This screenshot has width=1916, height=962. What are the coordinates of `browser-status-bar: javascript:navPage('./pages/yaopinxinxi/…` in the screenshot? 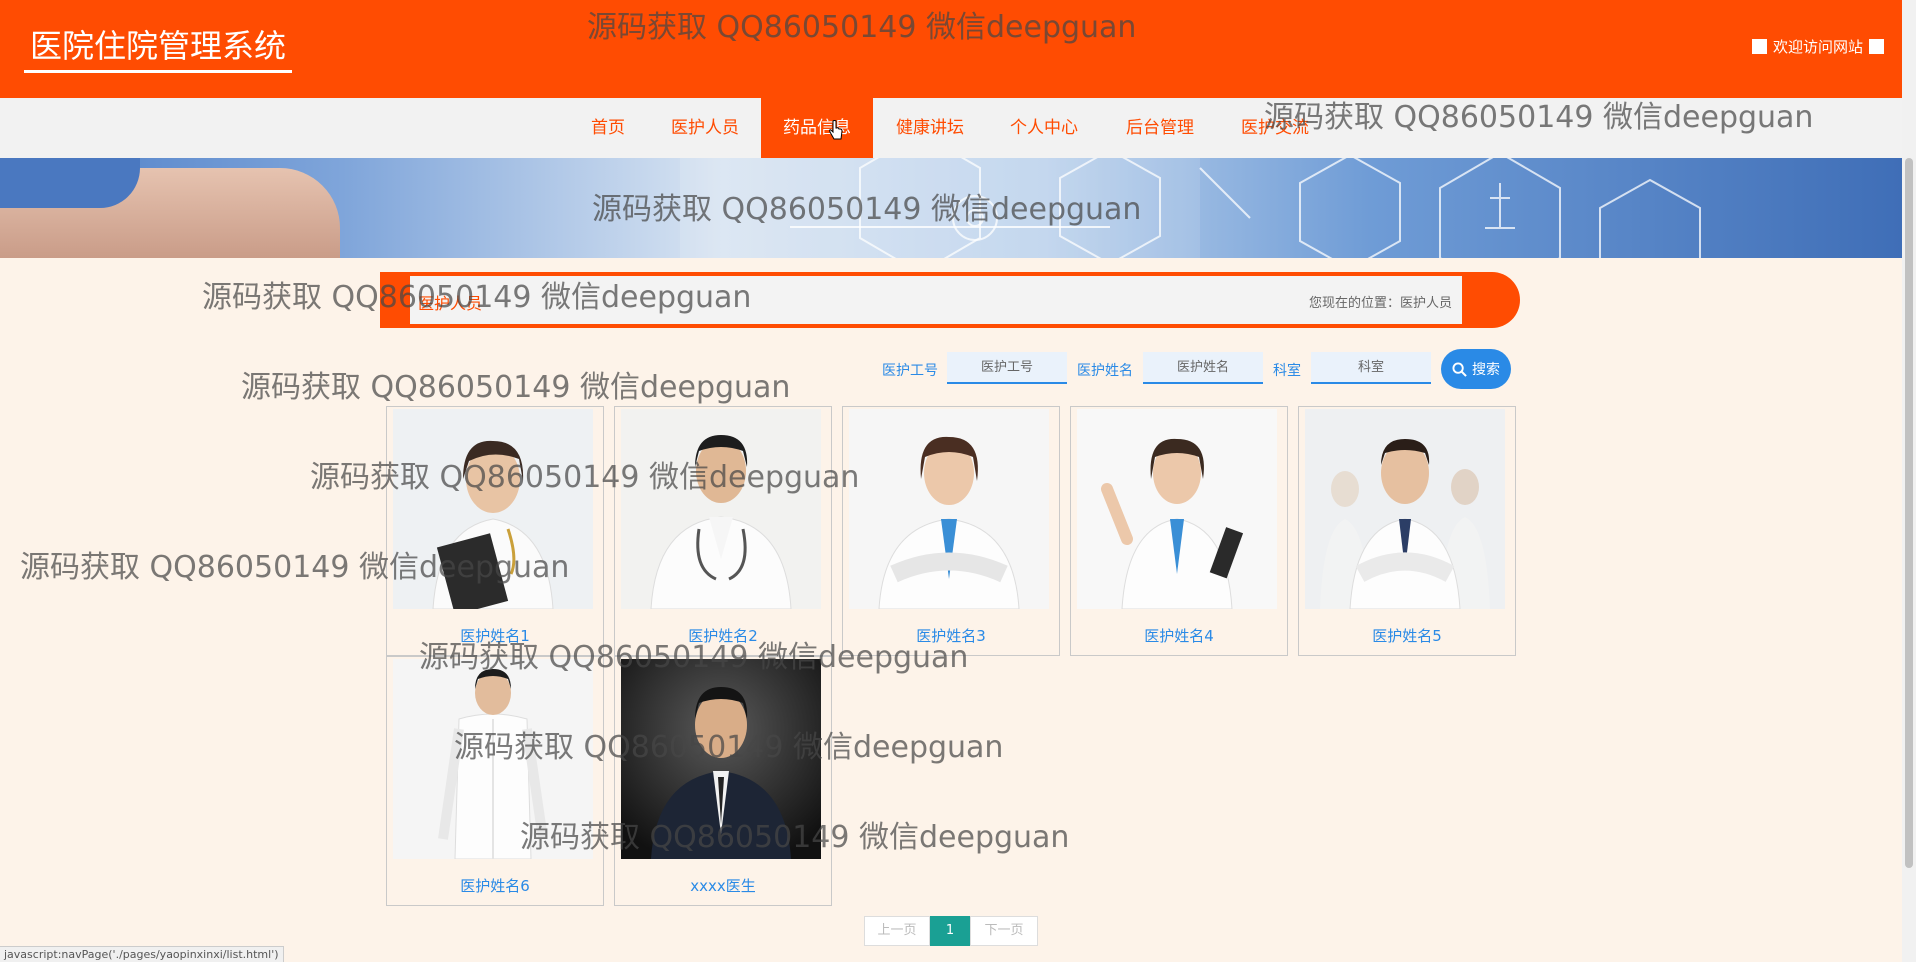 It's located at (142, 954).